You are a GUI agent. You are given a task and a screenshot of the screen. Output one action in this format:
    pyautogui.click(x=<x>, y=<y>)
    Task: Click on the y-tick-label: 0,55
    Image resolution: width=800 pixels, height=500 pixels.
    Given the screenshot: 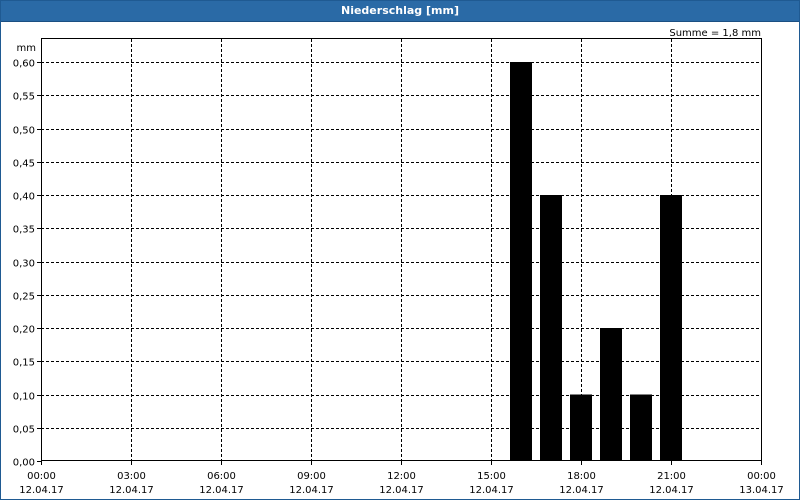 What is the action you would take?
    pyautogui.click(x=24, y=97)
    